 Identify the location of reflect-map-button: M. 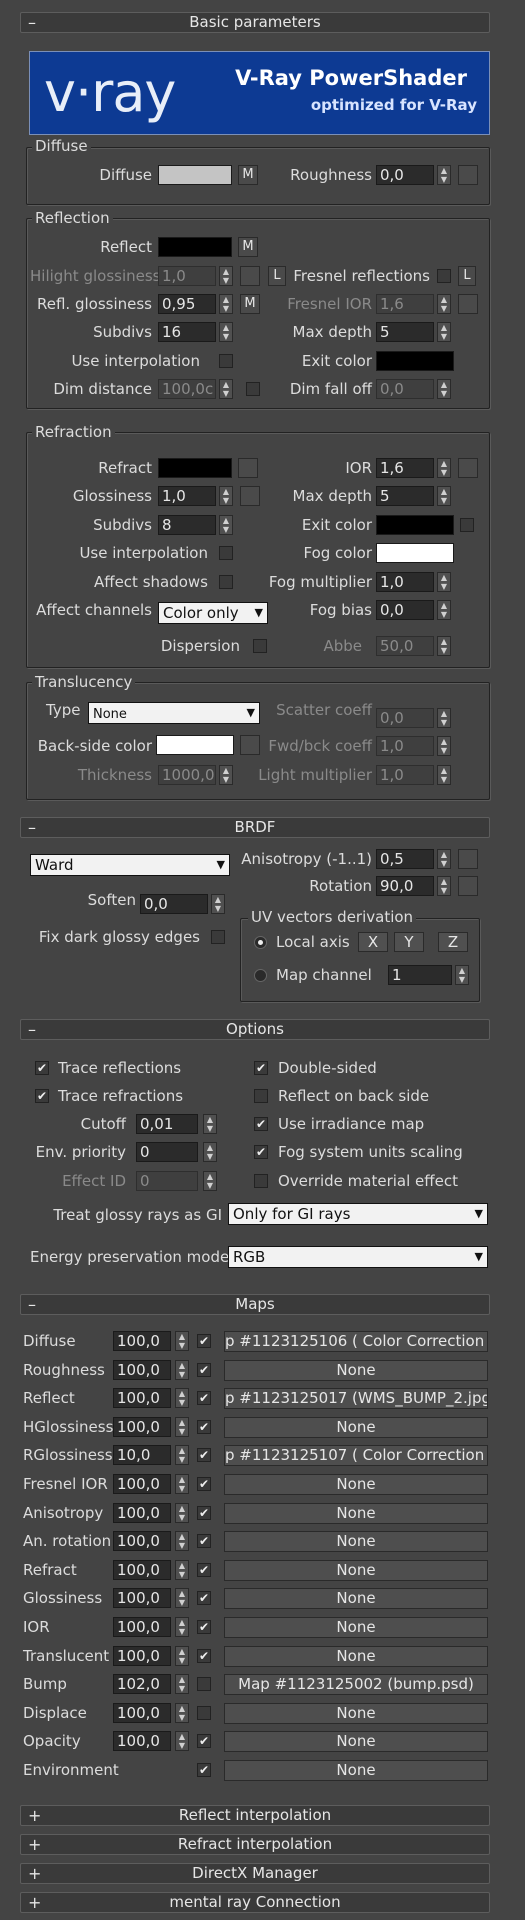
(248, 247).